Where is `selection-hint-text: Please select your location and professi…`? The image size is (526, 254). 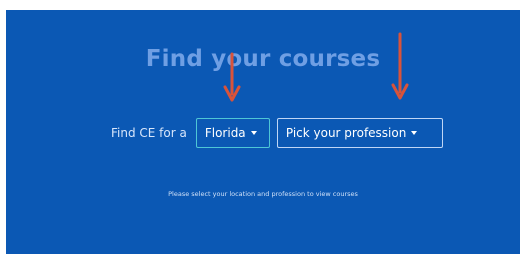
selection-hint-text: Please select your location and professi… is located at coordinates (263, 194).